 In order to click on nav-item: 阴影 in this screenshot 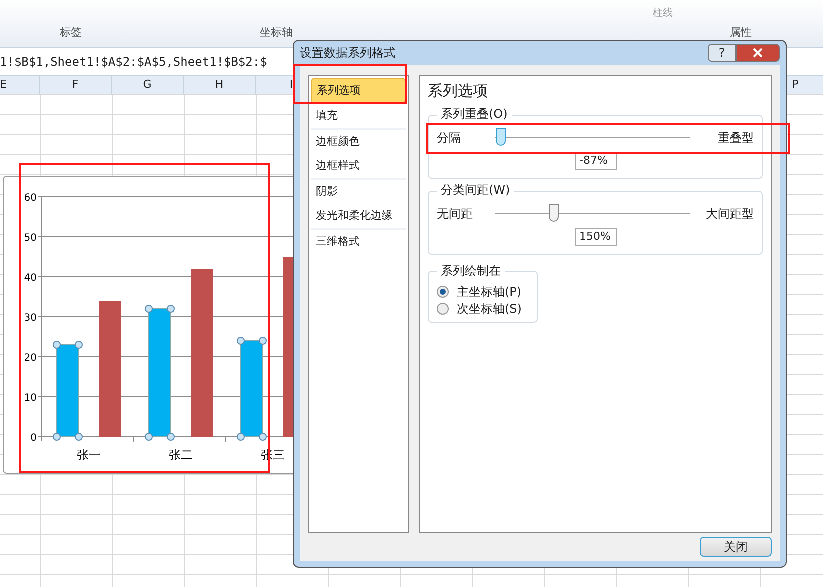, I will do `click(358, 191)`.